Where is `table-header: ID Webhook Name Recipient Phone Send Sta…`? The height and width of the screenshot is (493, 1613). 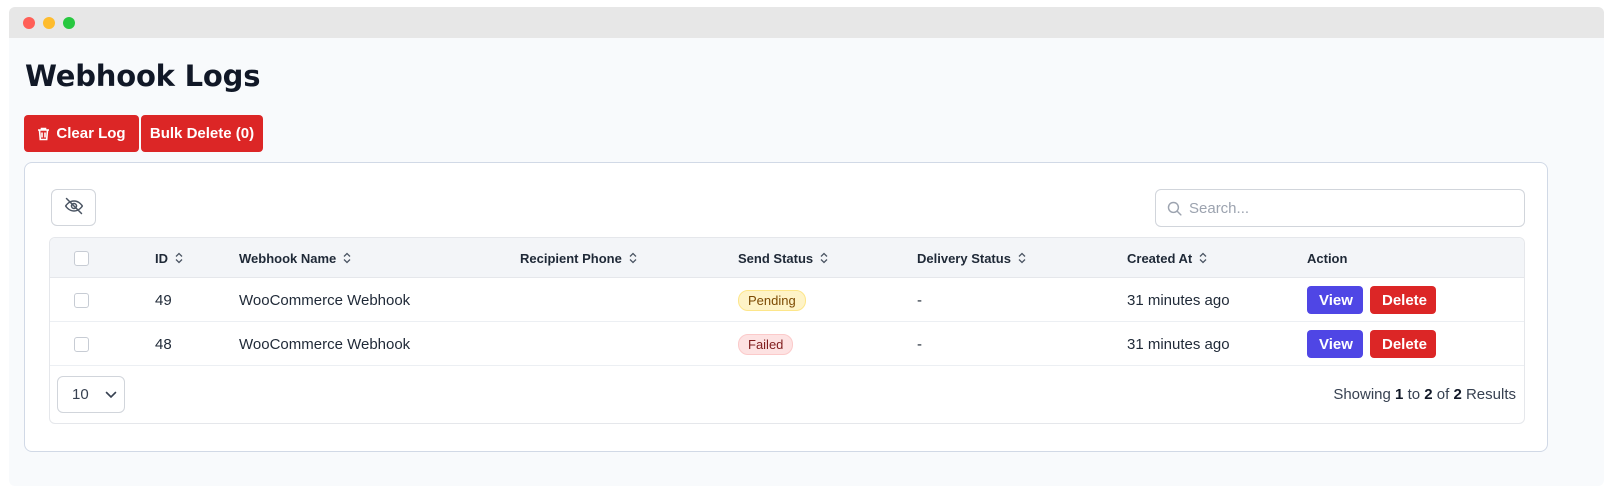
table-header: ID Webhook Name Recipient Phone Send Sta… is located at coordinates (787, 258).